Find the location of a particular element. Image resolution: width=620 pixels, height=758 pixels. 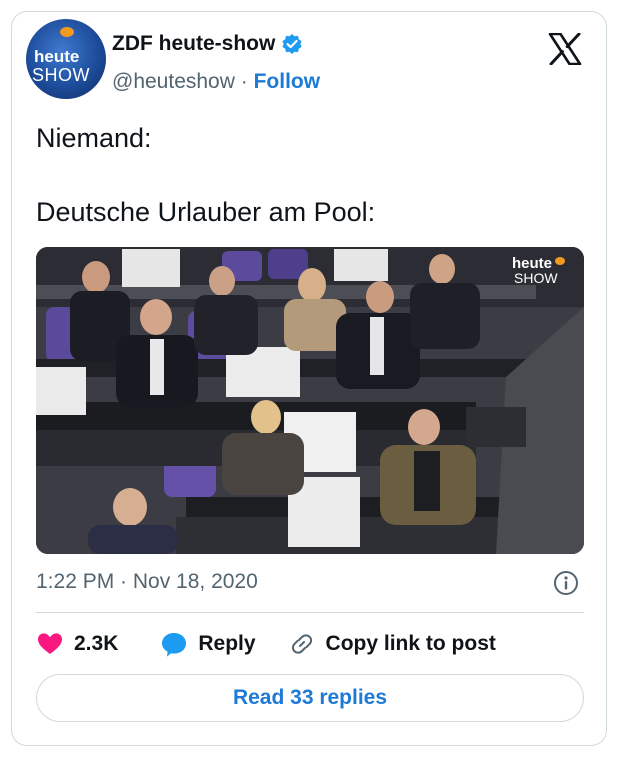

media-watermark-line2: SHOW is located at coordinates (536, 278).